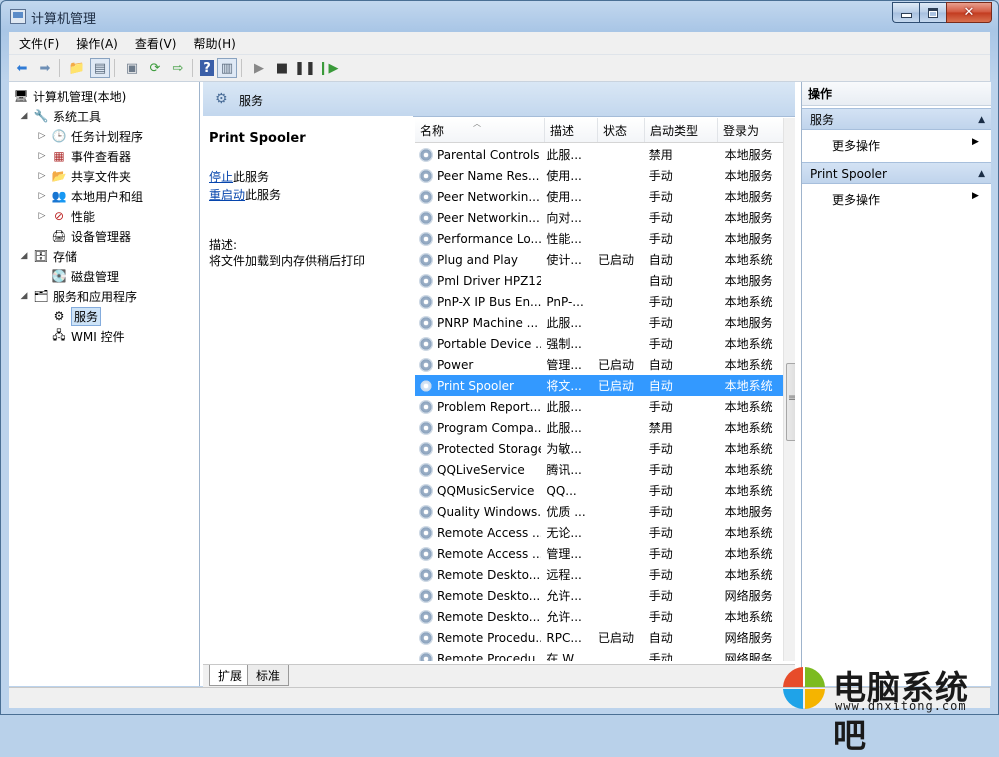 Image resolution: width=999 pixels, height=757 pixels. I want to click on table-row: Protected Storage 为敏... 手动 本地系统, so click(599, 448).